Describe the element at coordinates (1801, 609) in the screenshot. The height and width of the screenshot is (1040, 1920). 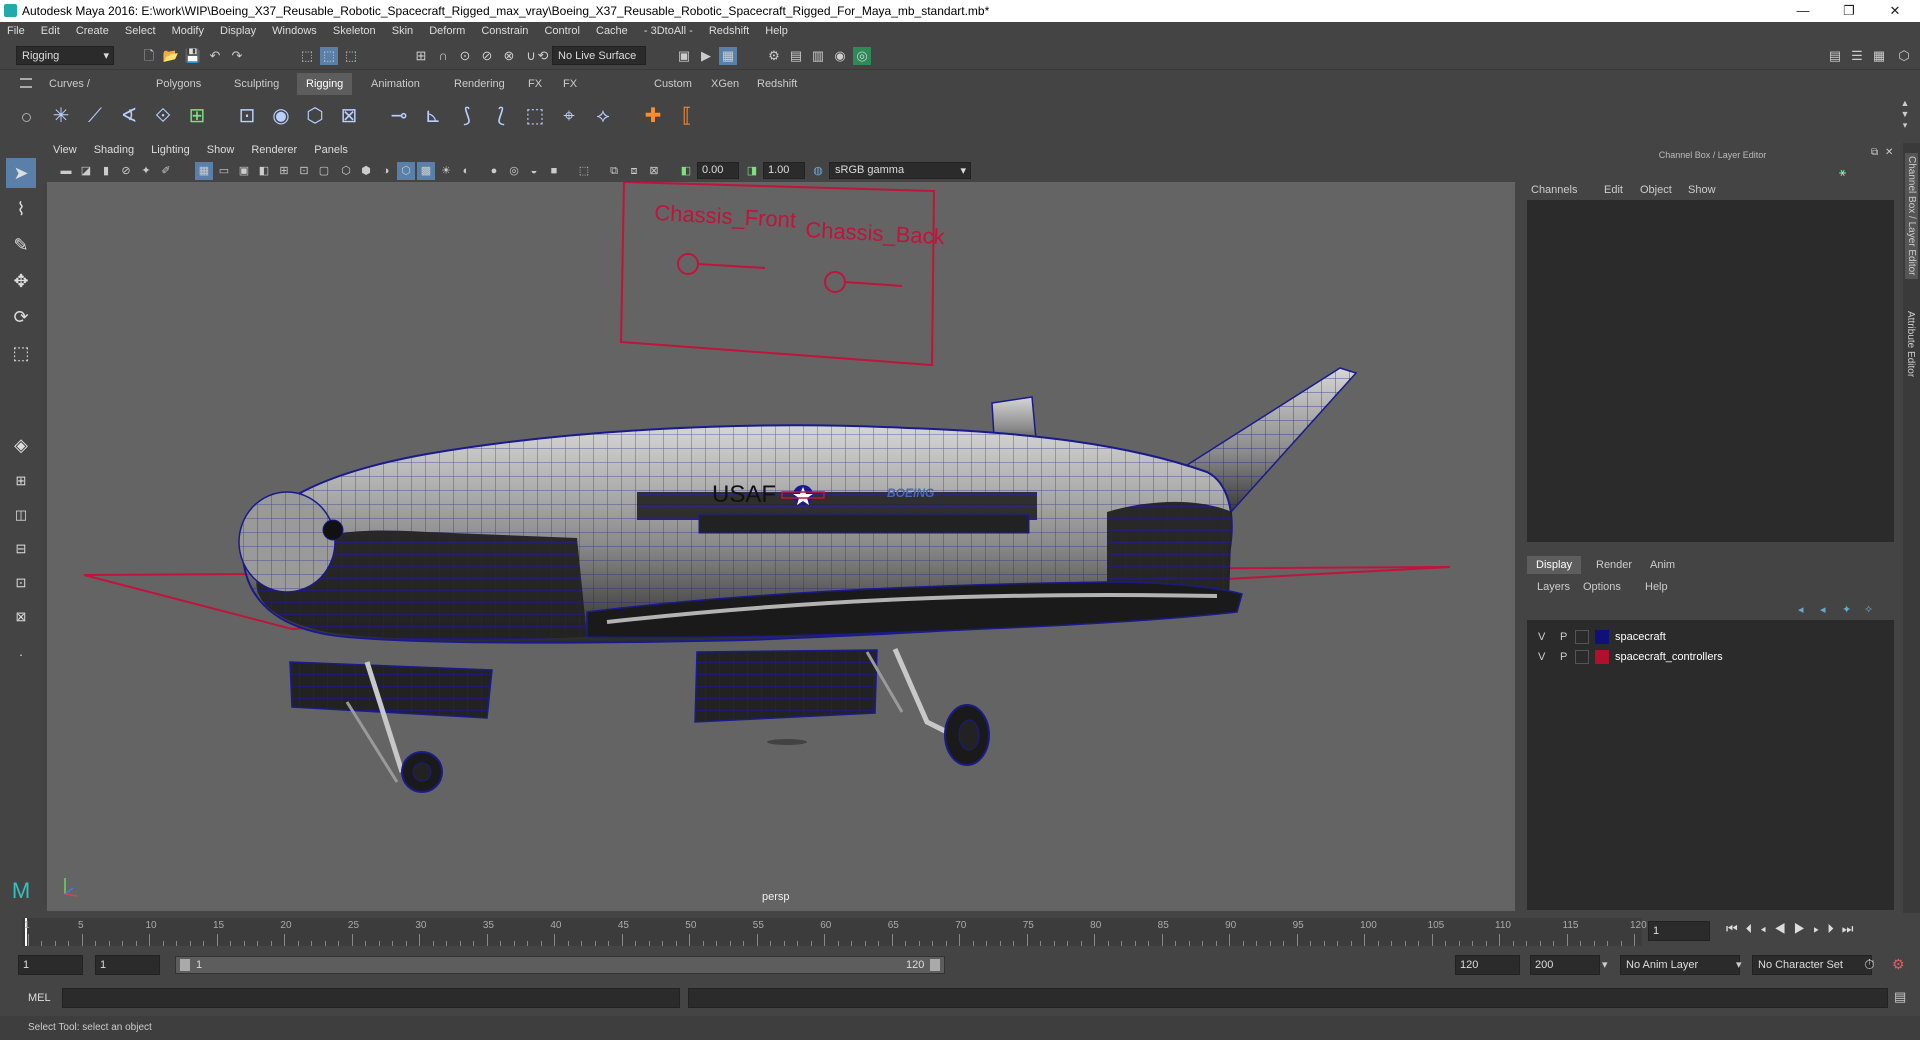
I see `move-layer-up-icon: ◂` at that location.